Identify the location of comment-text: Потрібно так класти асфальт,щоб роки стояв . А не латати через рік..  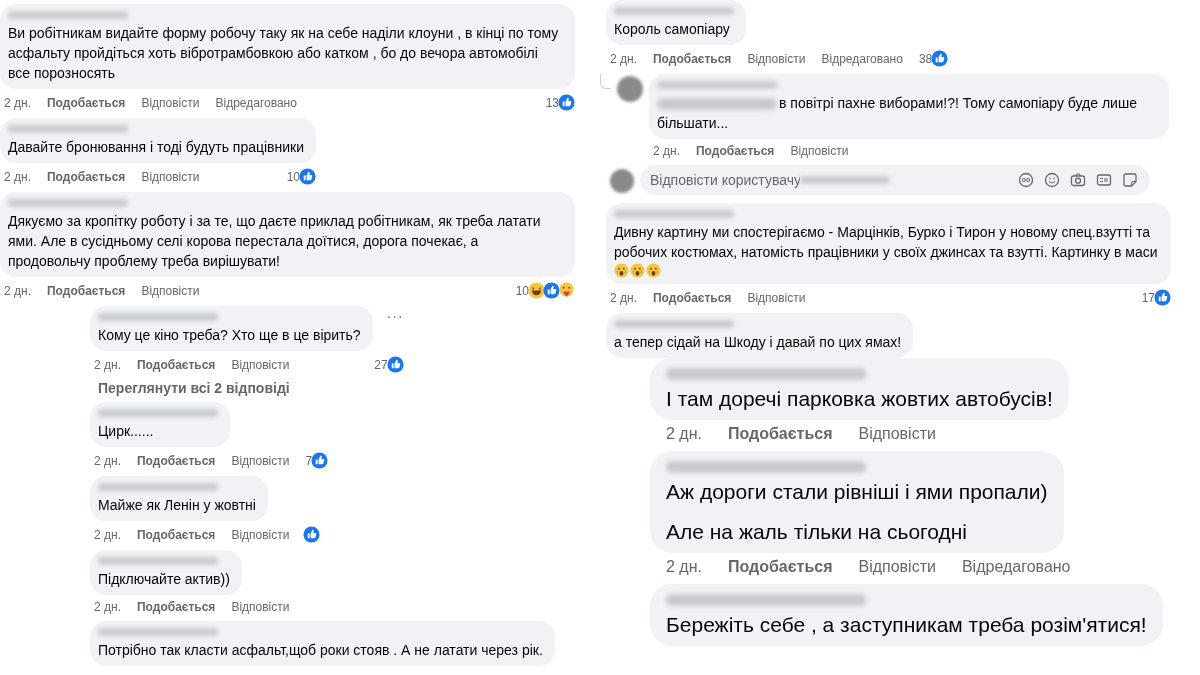
(320, 650).